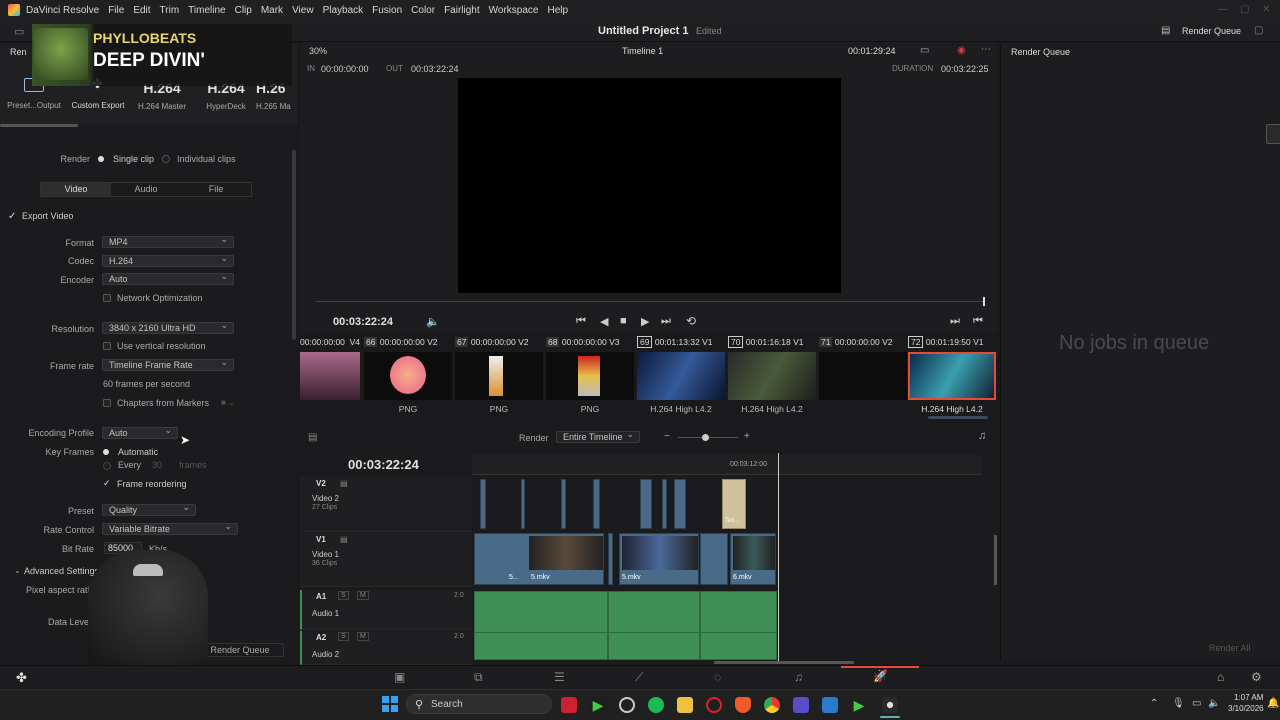 The image size is (1280, 720). What do you see at coordinates (107, 483) in the screenshot?
I see `frame-reordering-check-icon: ✓` at bounding box center [107, 483].